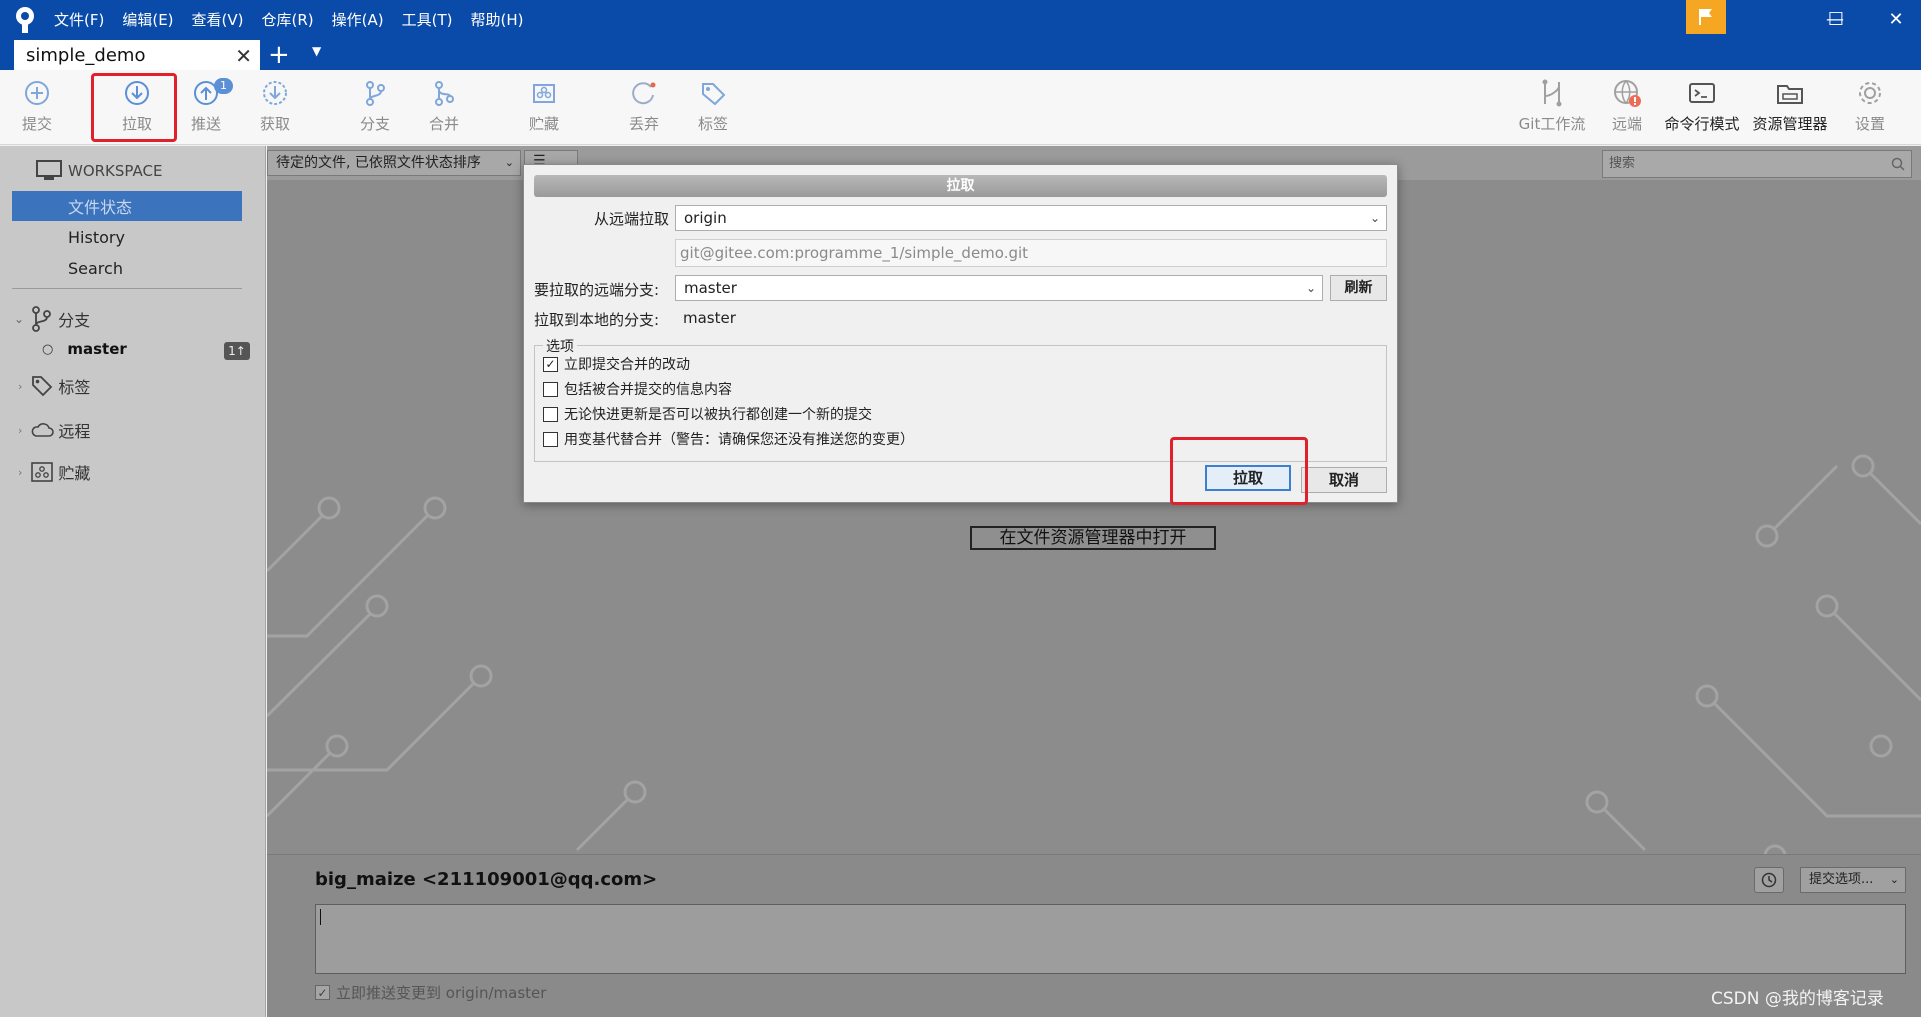  Describe the element at coordinates (374, 124) in the screenshot. I see `branch-label: 分支` at that location.